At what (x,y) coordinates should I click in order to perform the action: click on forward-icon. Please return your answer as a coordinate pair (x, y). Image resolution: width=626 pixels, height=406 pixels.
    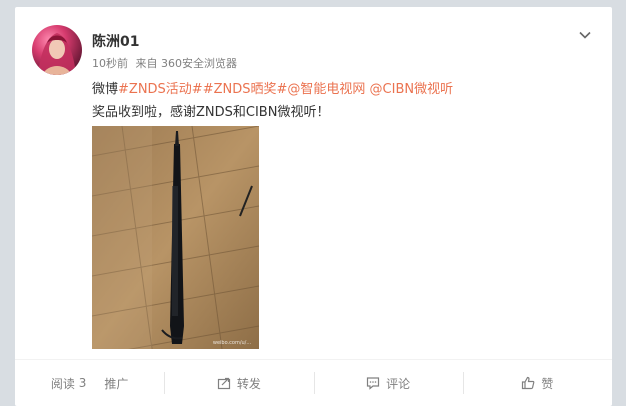
    Looking at the image, I should click on (224, 383).